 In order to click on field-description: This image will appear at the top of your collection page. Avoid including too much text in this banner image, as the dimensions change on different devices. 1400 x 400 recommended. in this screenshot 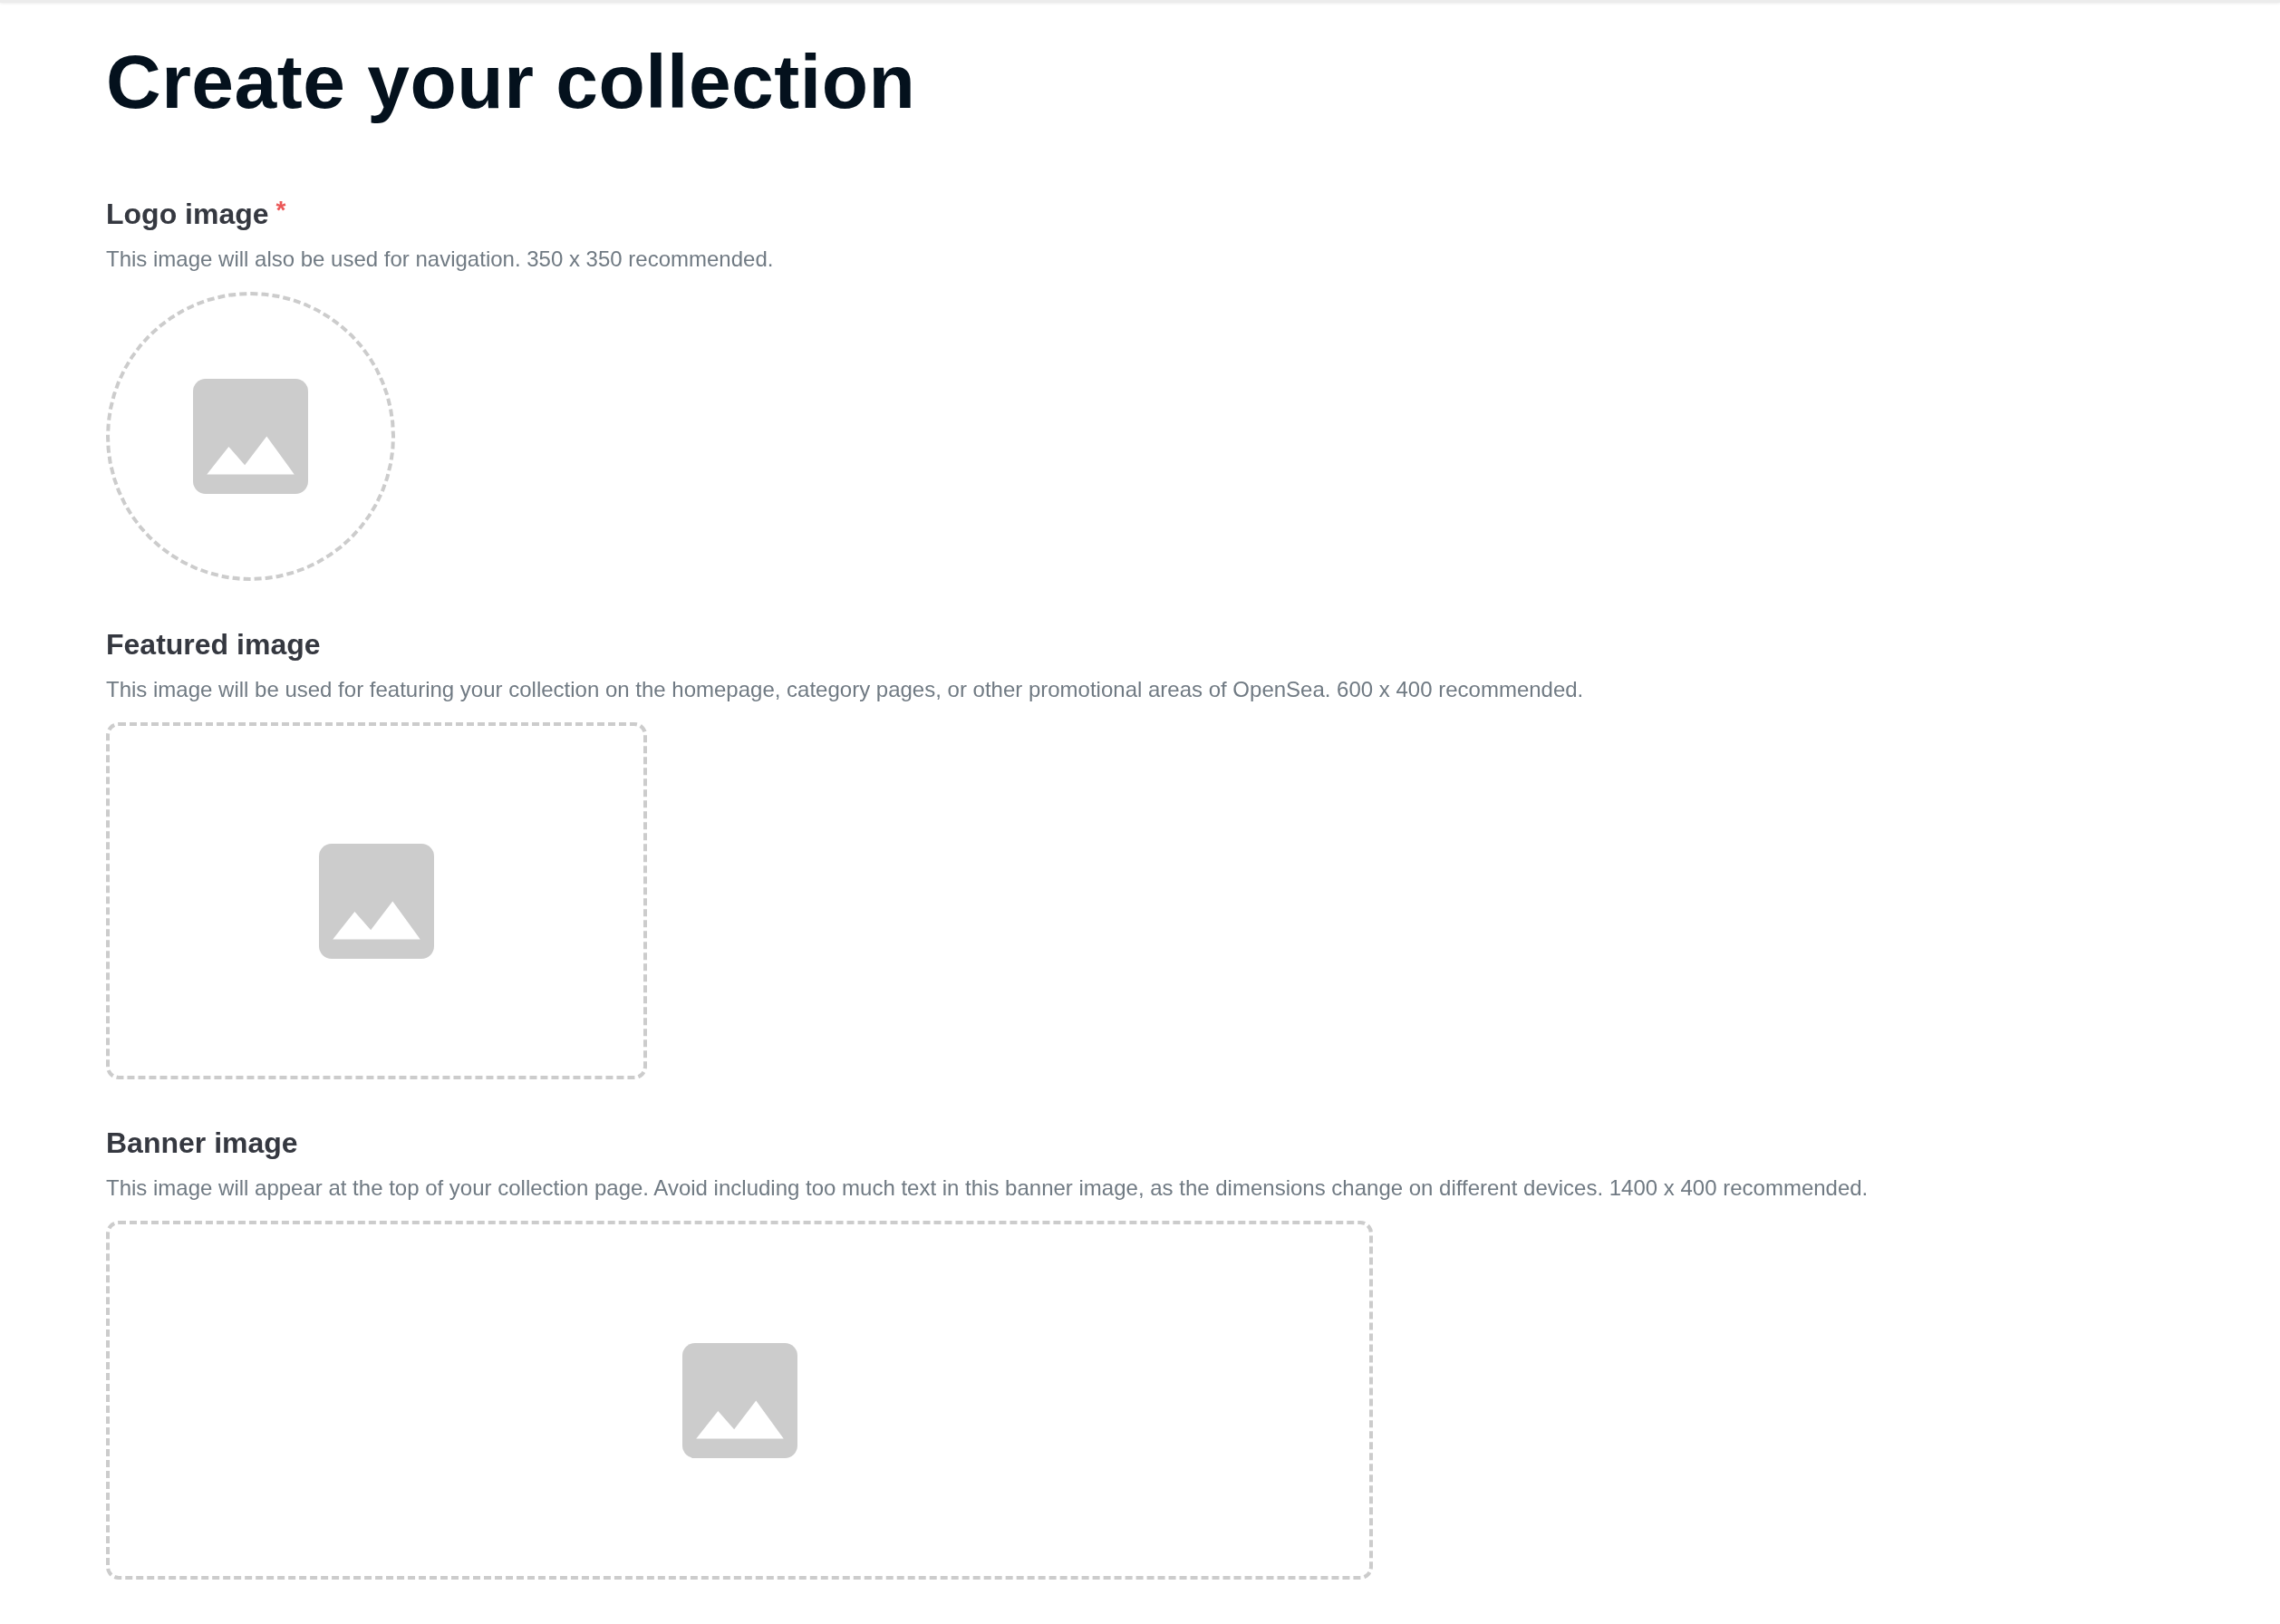, I will do `click(988, 1188)`.